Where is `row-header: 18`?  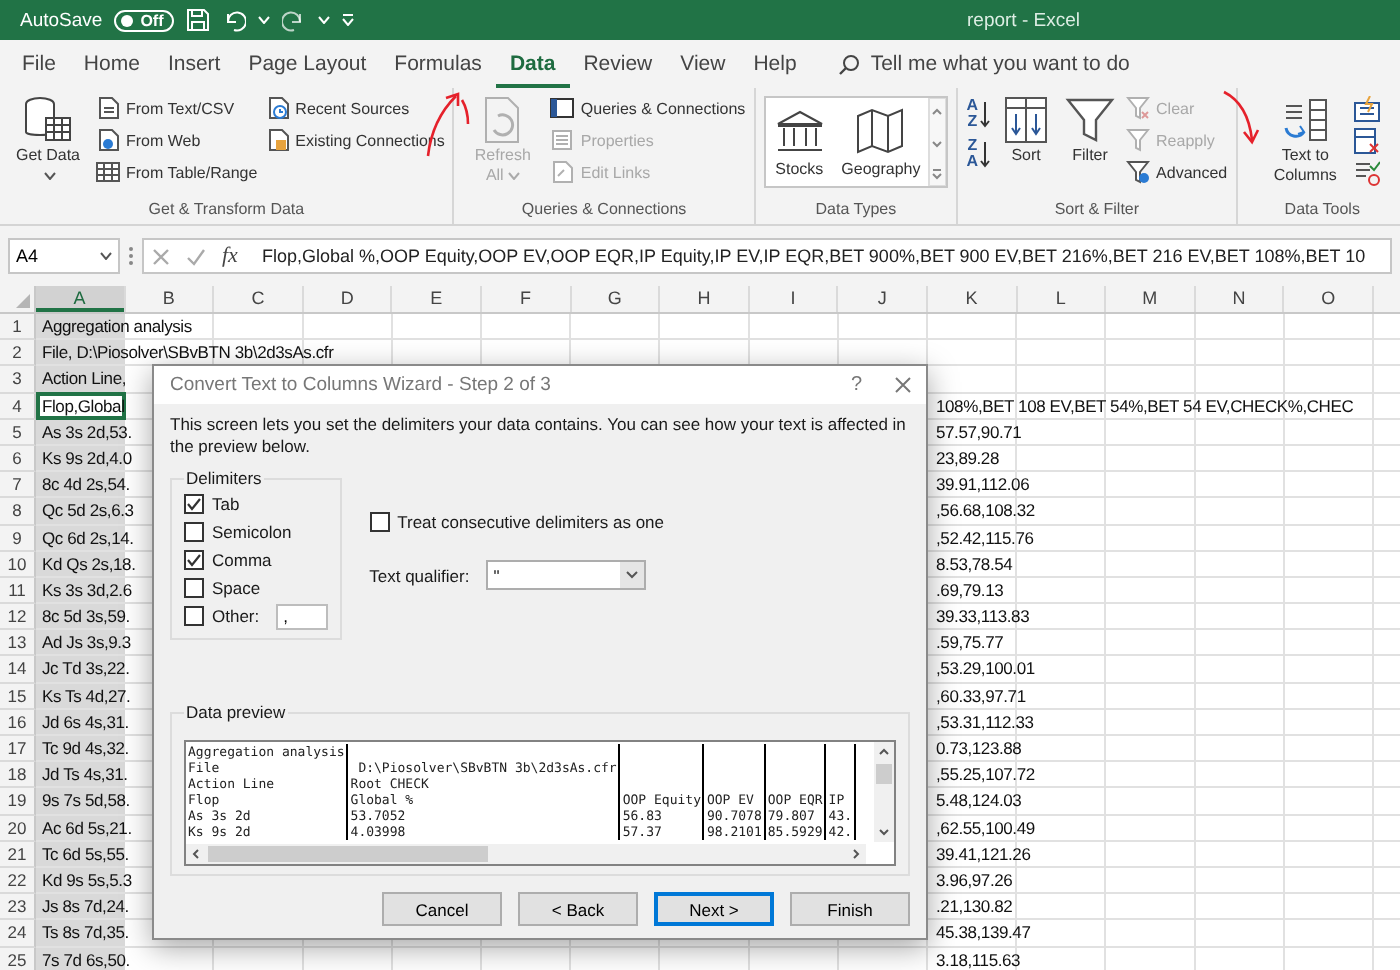 row-header: 18 is located at coordinates (18, 775).